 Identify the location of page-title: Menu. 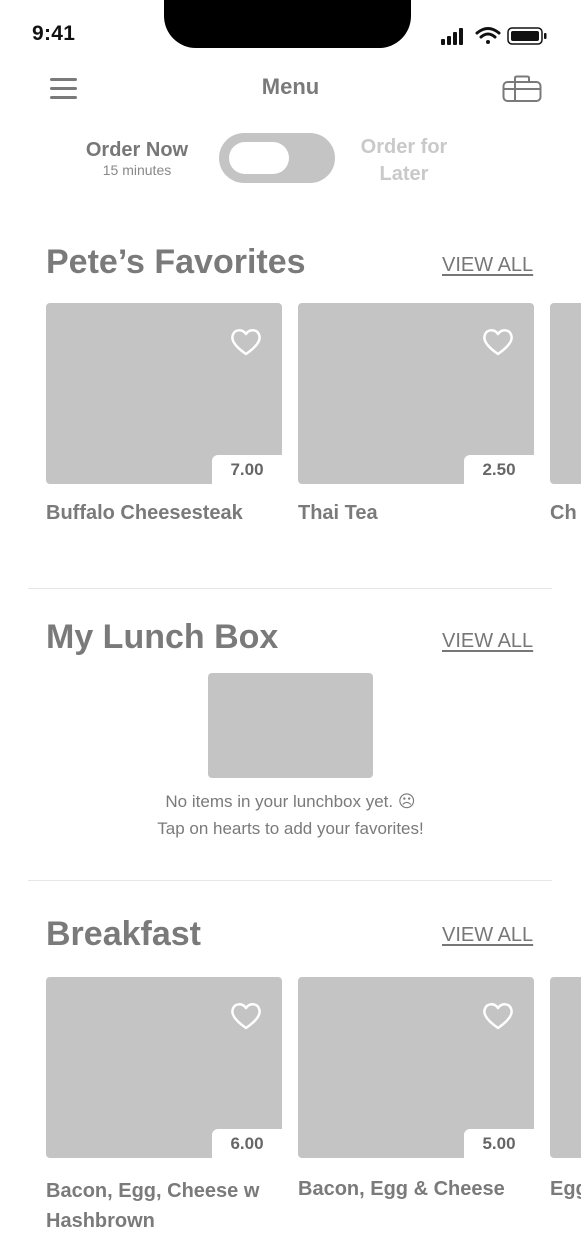
(290, 86).